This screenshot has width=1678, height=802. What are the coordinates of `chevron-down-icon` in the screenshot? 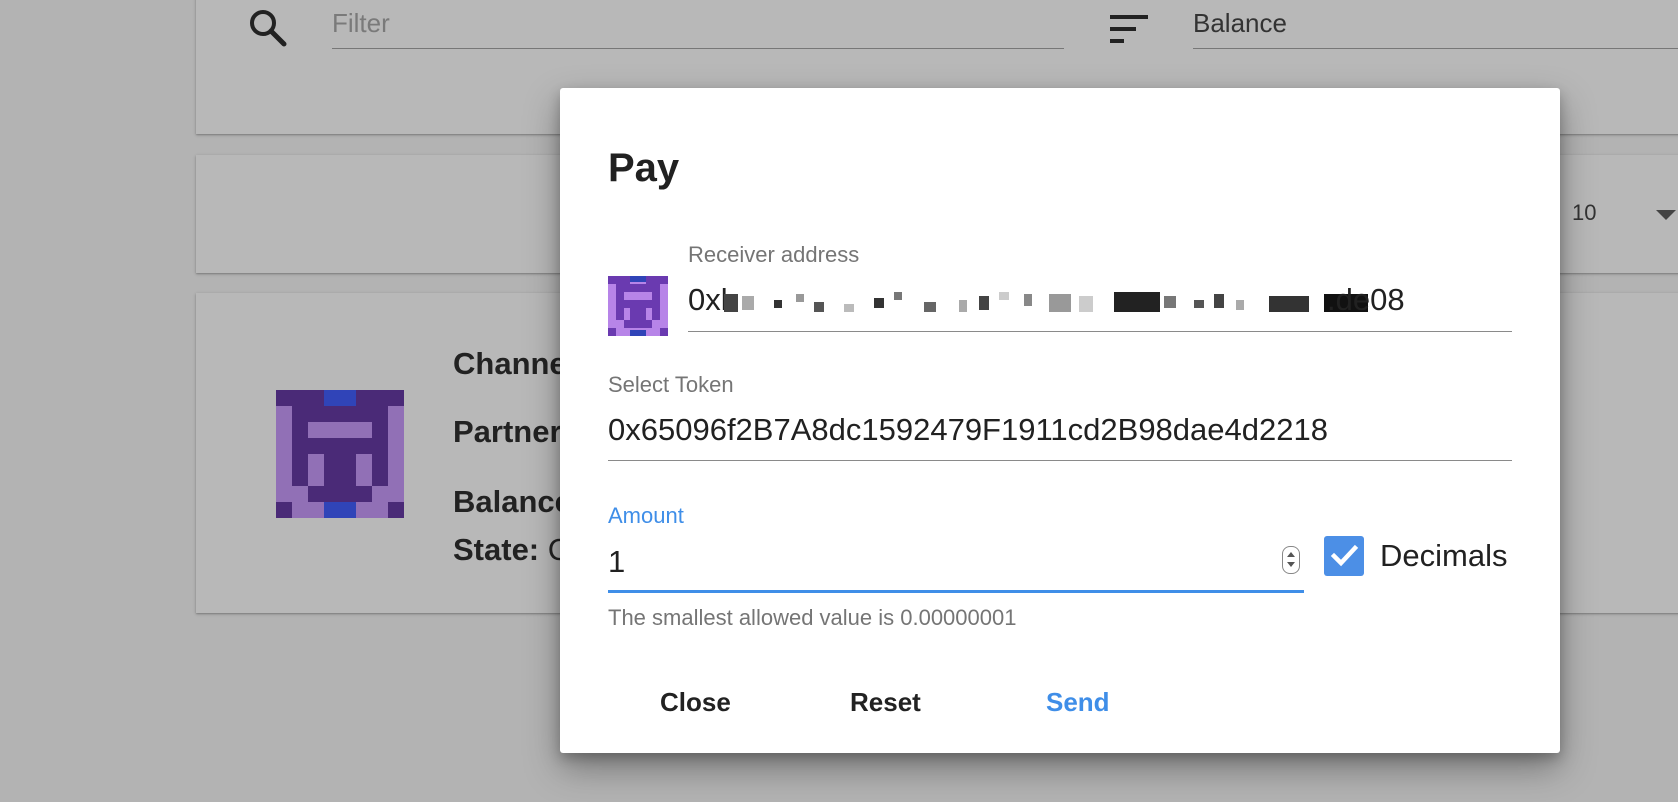 It's located at (1666, 215).